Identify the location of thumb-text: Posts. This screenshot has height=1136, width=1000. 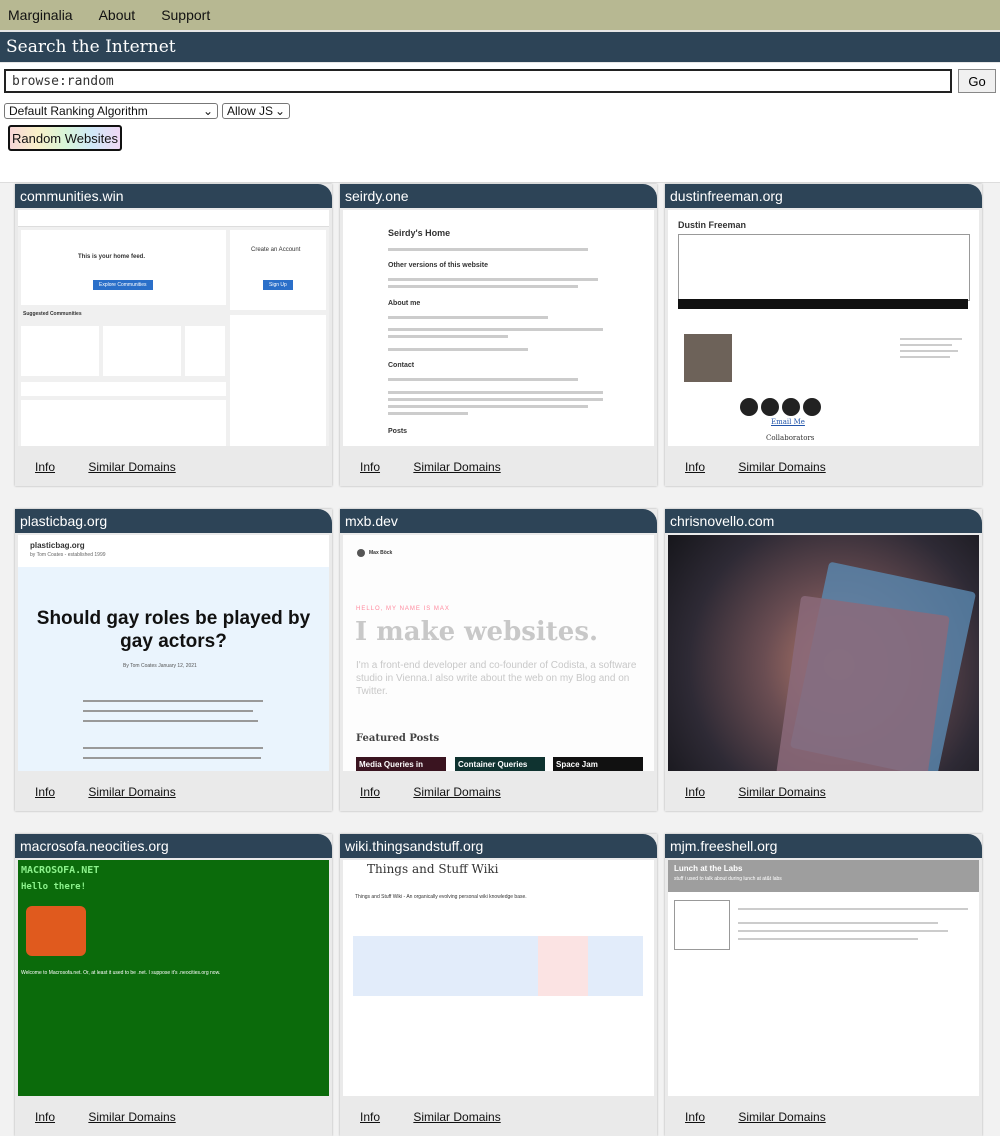
(398, 431).